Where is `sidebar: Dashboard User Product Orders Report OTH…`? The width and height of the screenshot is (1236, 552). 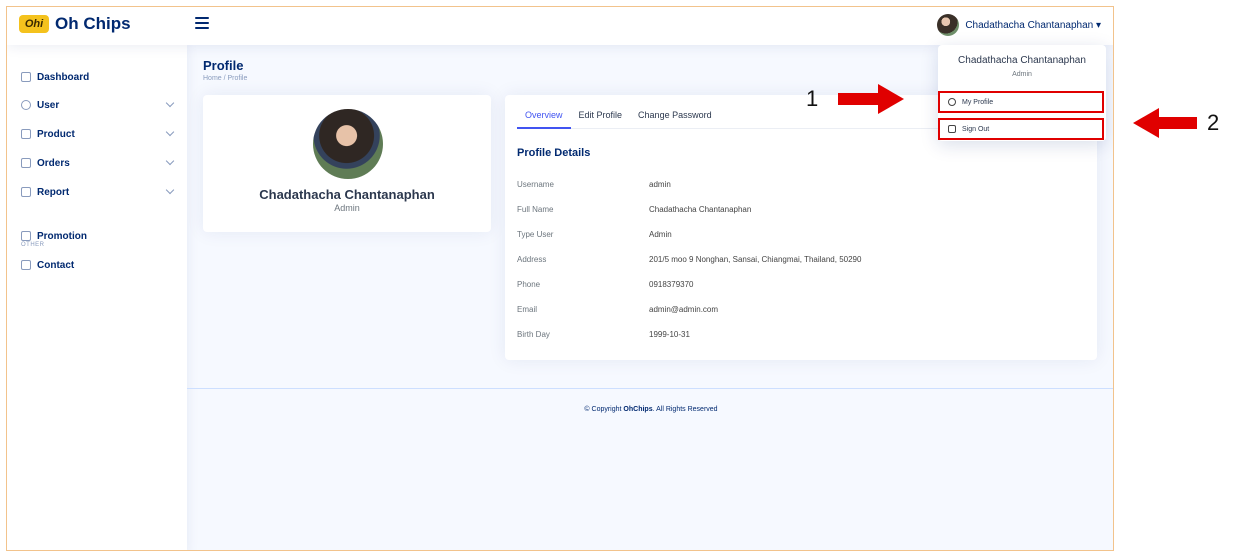 sidebar: Dashboard User Product Orders Report OTH… is located at coordinates (97, 297).